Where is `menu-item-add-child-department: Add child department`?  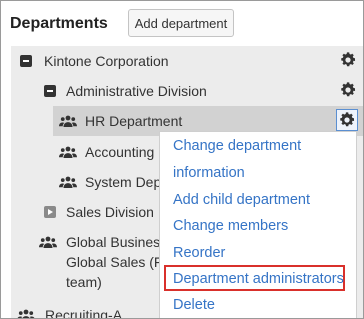 menu-item-add-child-department: Add child department is located at coordinates (241, 200).